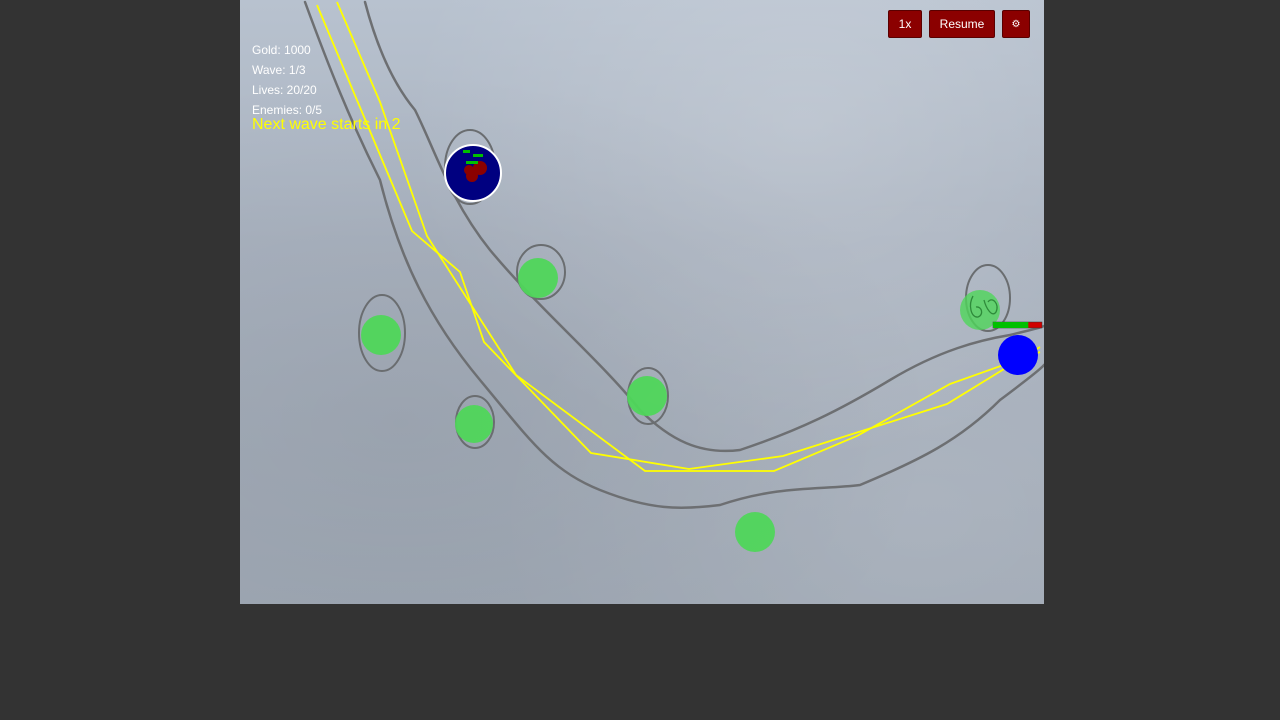 The height and width of the screenshot is (720, 1280). Describe the element at coordinates (469, 170) in the screenshot. I see `tower-cannon` at that location.